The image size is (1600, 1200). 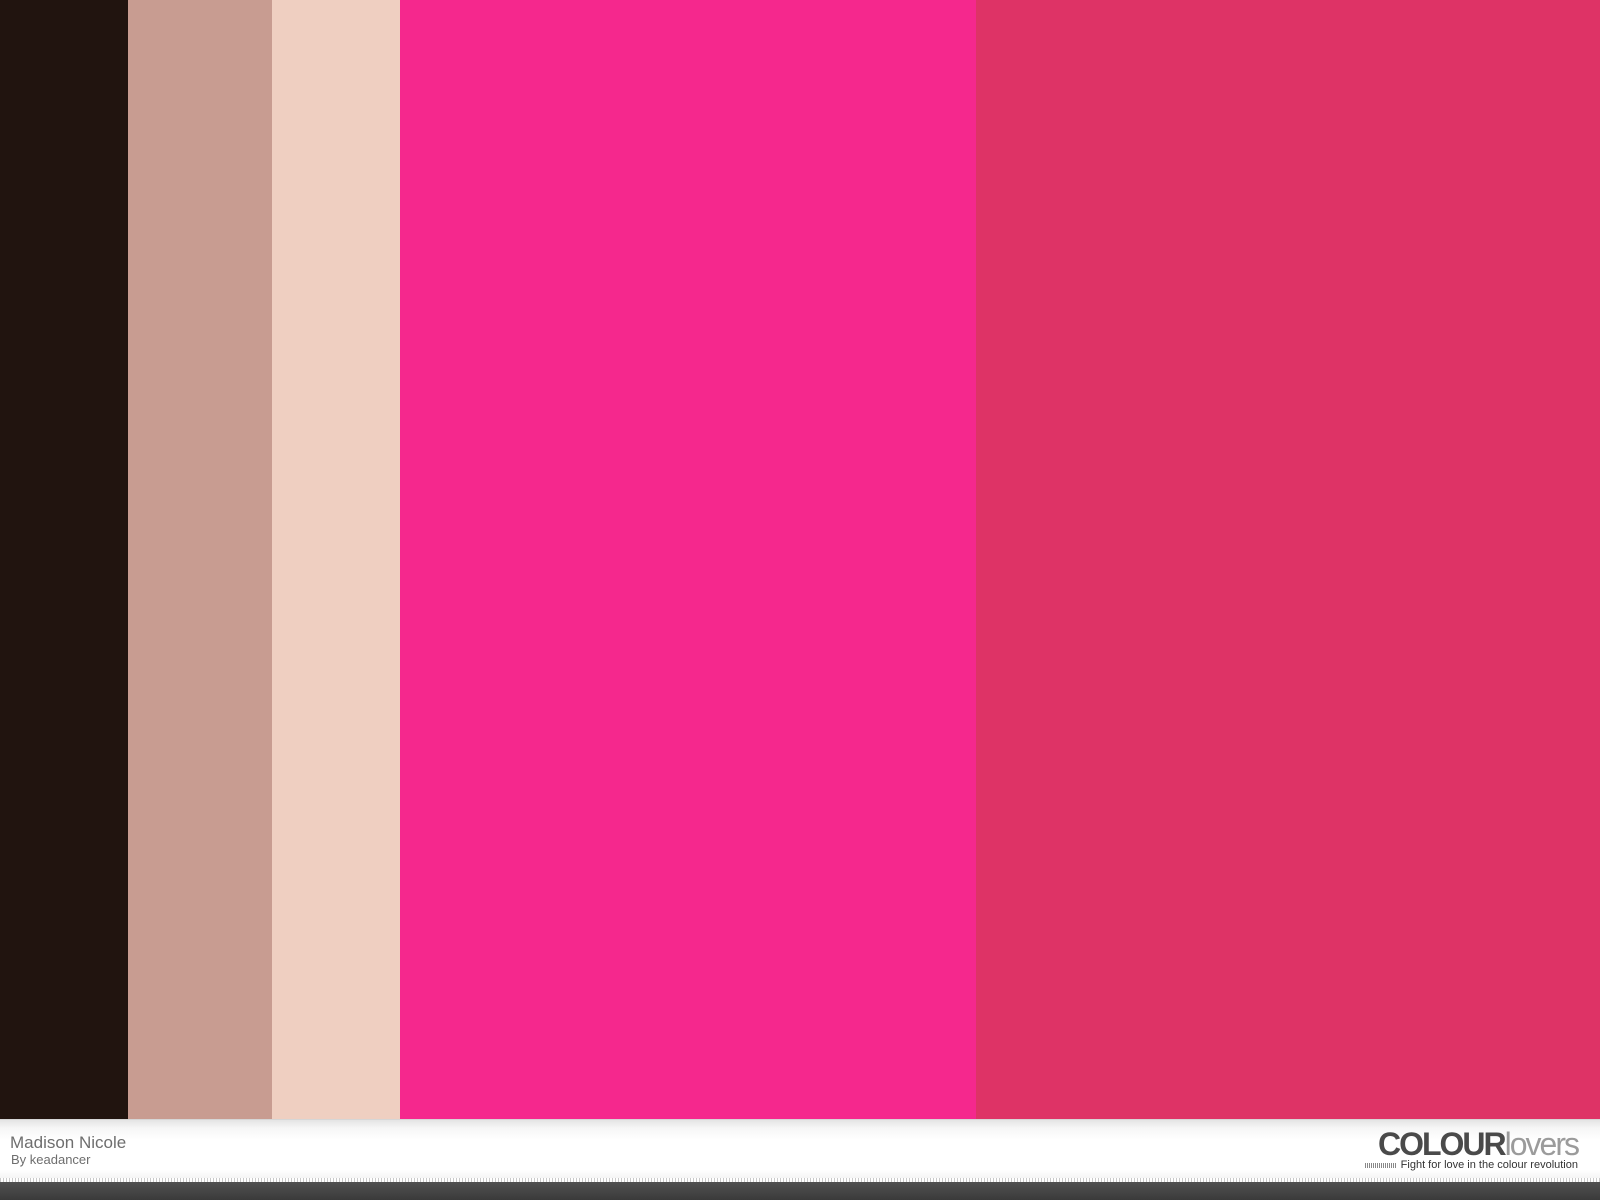 I want to click on logo-wordmark: COLOURlovers, so click(x=1472, y=1144).